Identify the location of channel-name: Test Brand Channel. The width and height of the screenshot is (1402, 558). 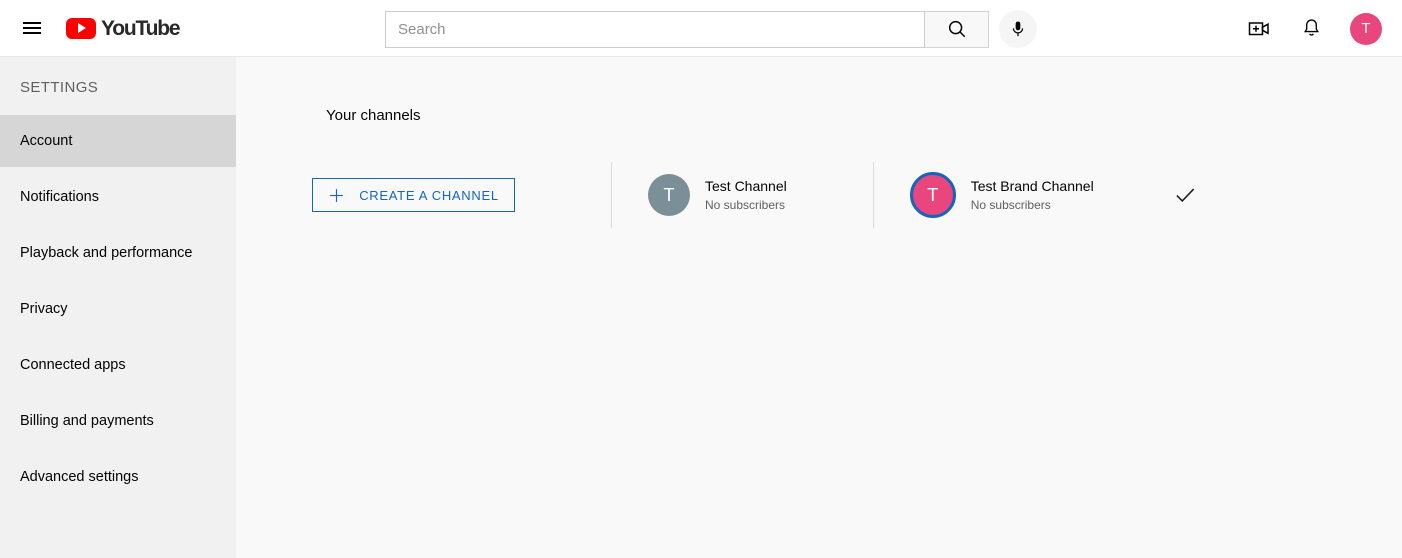
(1032, 185).